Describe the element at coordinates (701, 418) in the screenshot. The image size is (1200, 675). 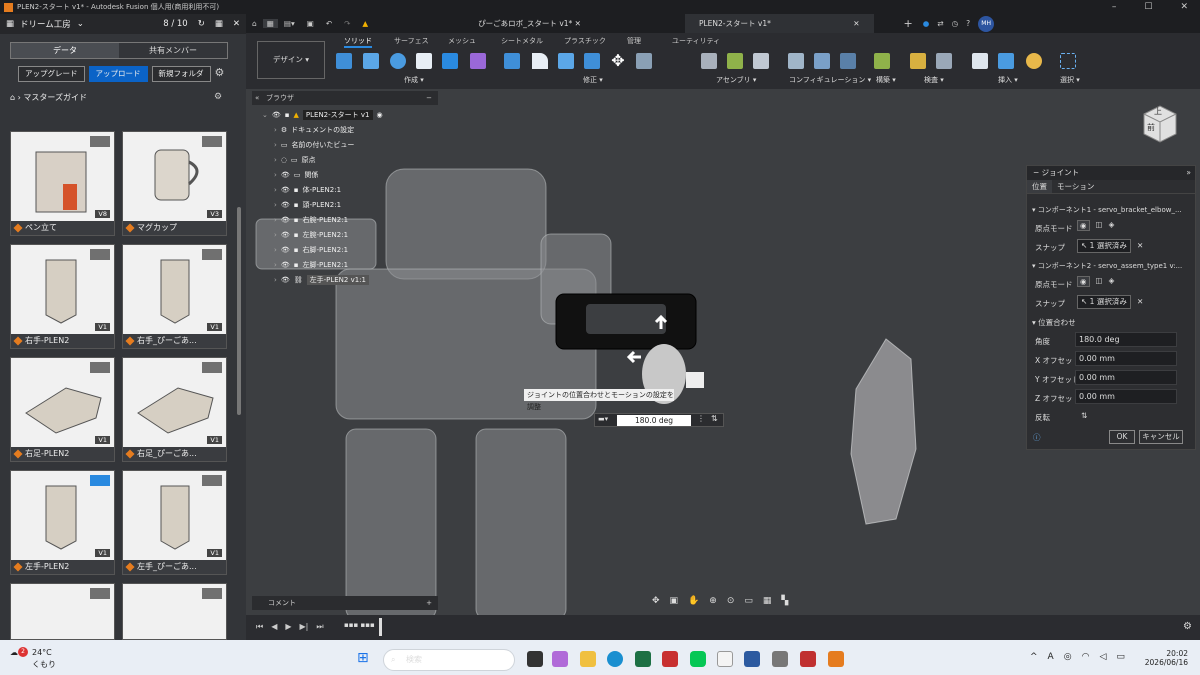
I see `more-icon: ⋮` at that location.